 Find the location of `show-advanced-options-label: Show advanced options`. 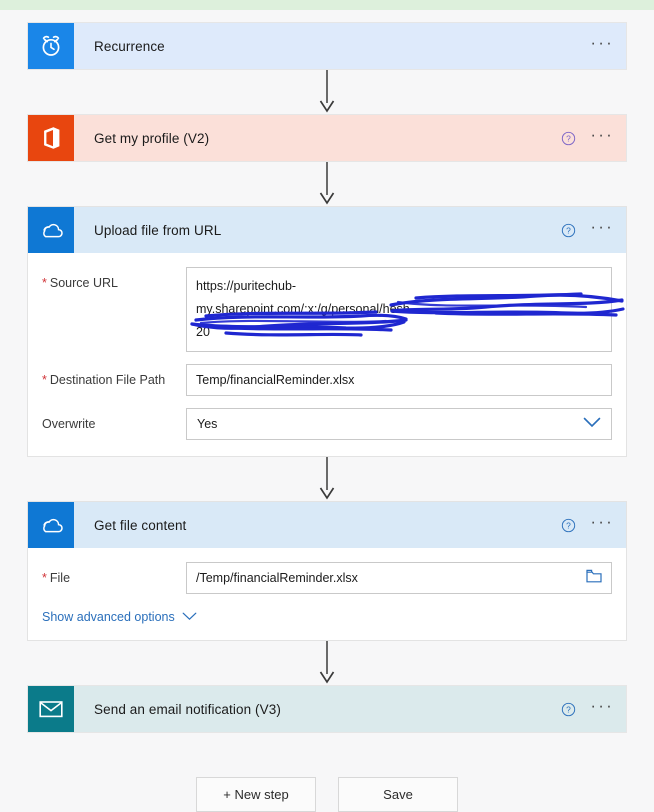

show-advanced-options-label: Show advanced options is located at coordinates (108, 617).